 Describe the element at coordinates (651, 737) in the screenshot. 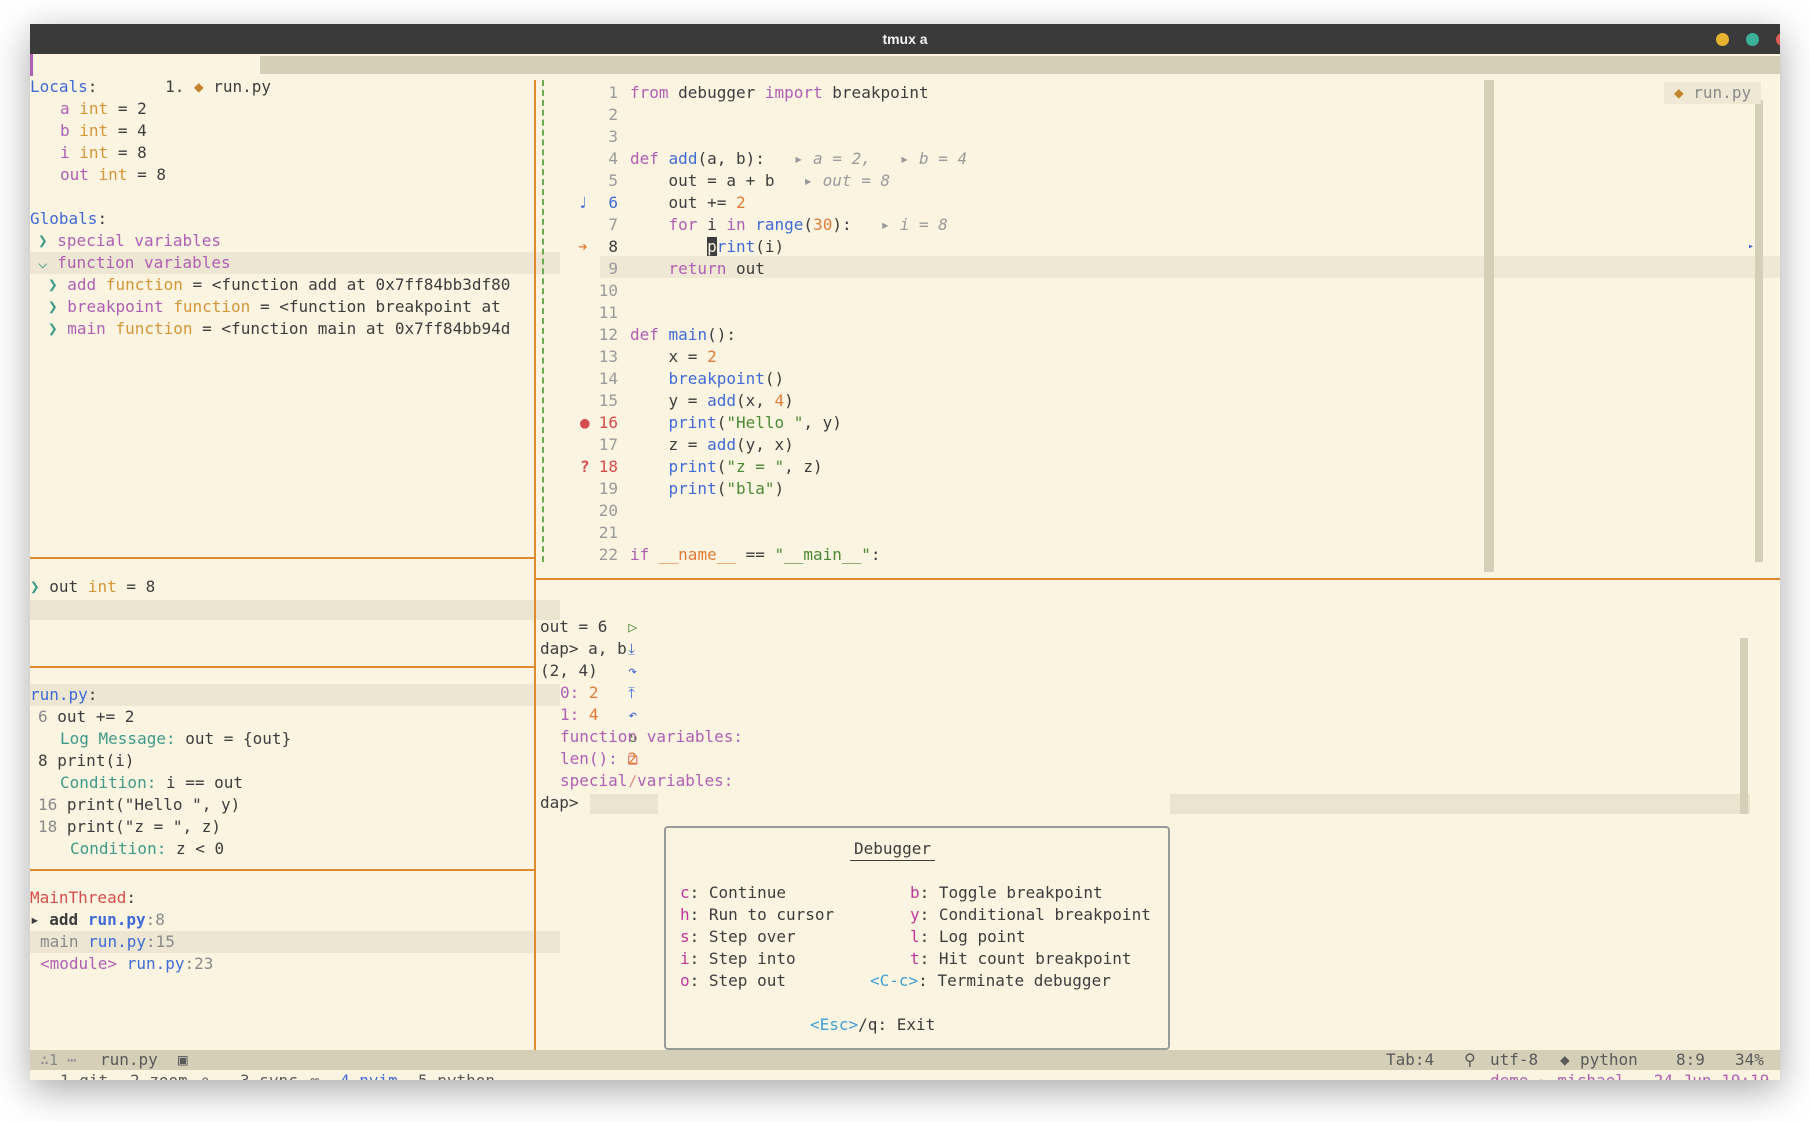

I see `repl-item: function variables:` at that location.